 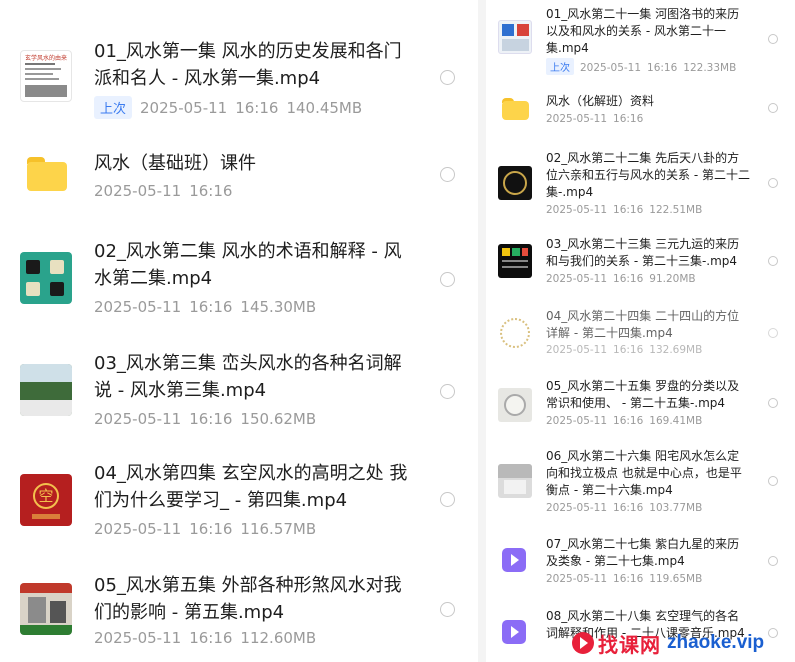 I want to click on file-meta: 2025-05-11 16:16 169.41MB, so click(x=627, y=421).